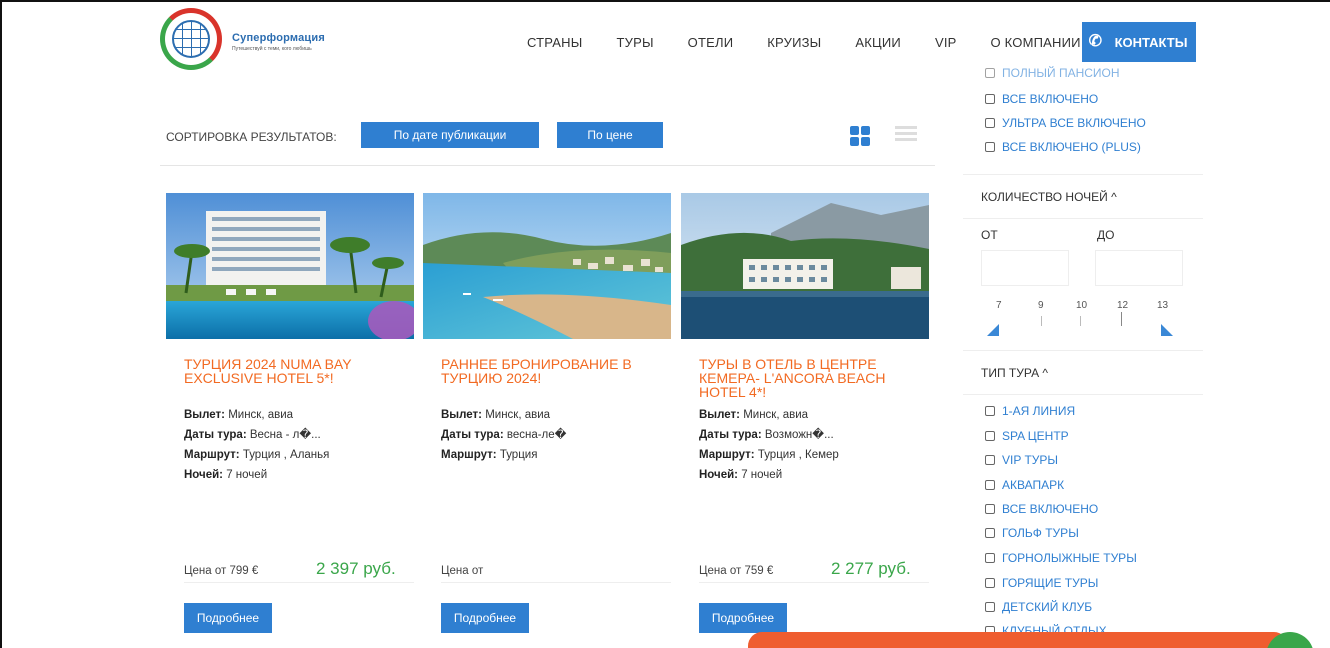  Describe the element at coordinates (1052, 73) in the screenshot. I see `meal-option: ПОЛНЫЙ ПАНСИОН` at that location.